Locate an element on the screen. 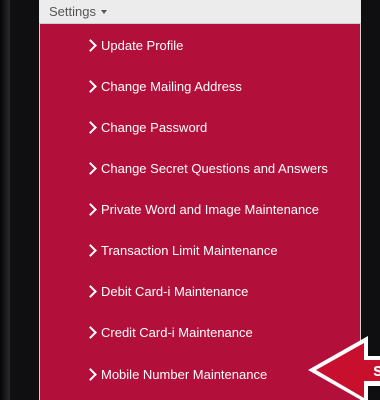 This screenshot has height=400, width=380. settings-dropdown: Settings is located at coordinates (200, 12).